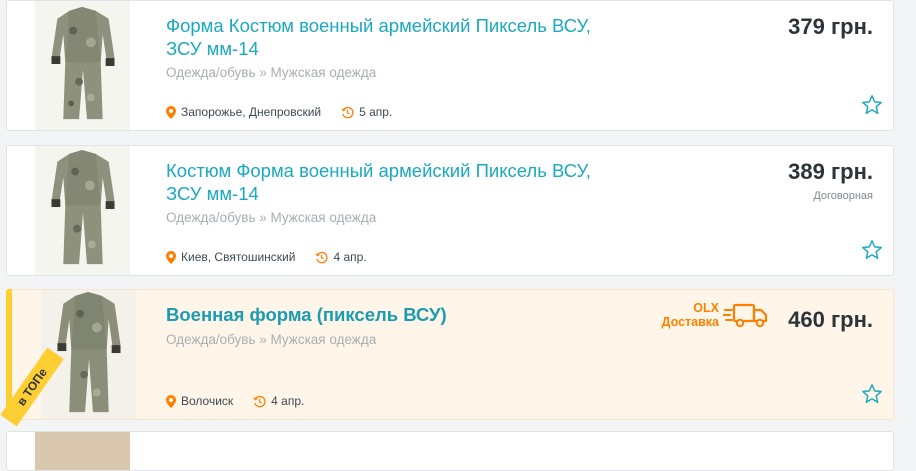 The image size is (916, 471). What do you see at coordinates (450, 451) in the screenshot?
I see `listing-card` at bounding box center [450, 451].